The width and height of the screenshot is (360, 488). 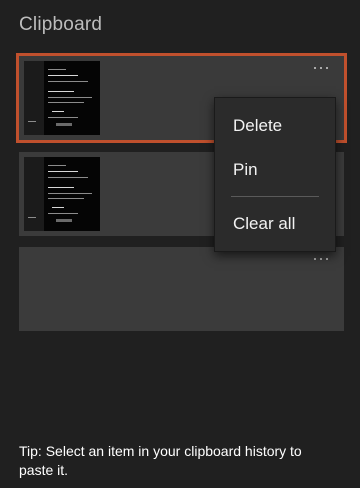 What do you see at coordinates (275, 170) in the screenshot?
I see `menu-item-pin: Pin` at bounding box center [275, 170].